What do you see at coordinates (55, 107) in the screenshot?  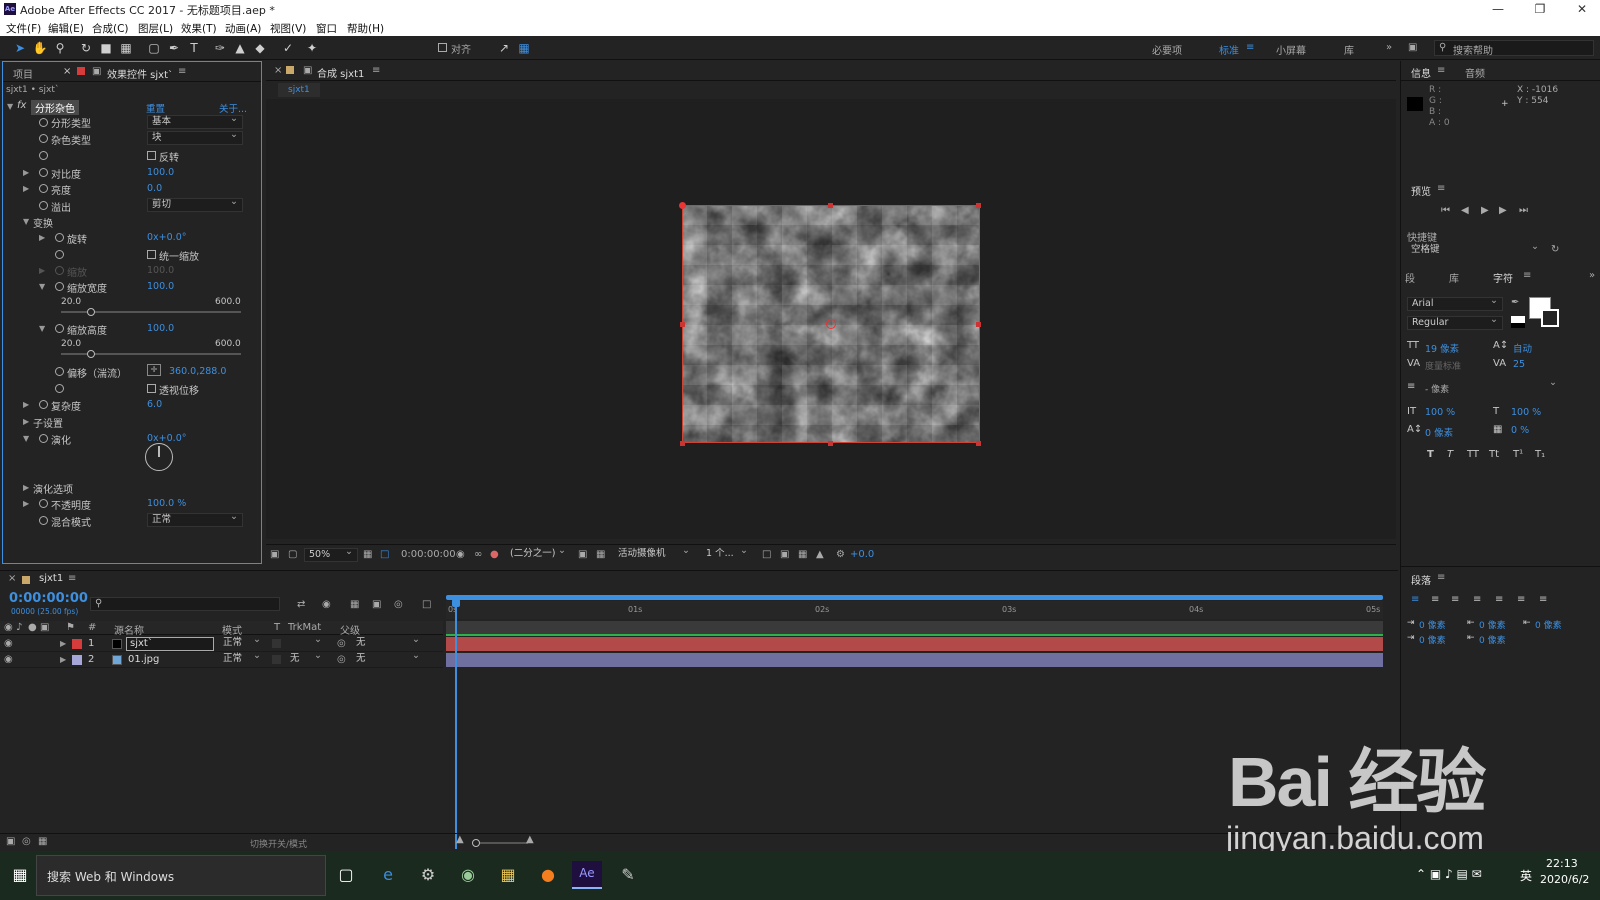 I see `effect-name: 分形杂色` at bounding box center [55, 107].